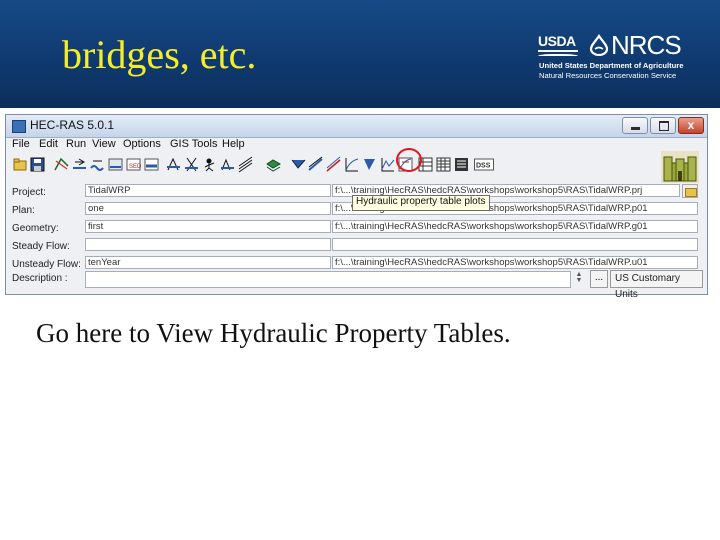 The image size is (720, 540). I want to click on menu-edit: Edit, so click(48, 144).